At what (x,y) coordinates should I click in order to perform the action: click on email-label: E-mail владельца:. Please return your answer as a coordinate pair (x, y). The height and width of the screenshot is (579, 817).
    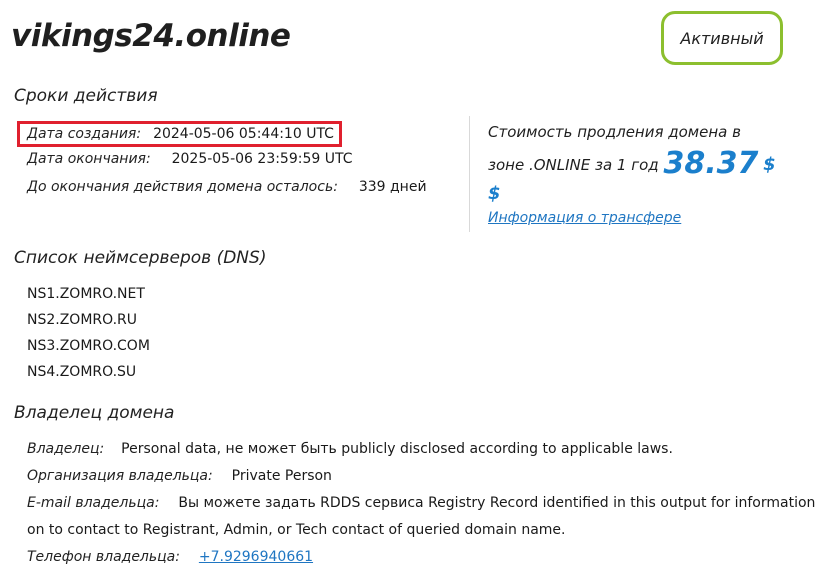
    Looking at the image, I should click on (93, 503).